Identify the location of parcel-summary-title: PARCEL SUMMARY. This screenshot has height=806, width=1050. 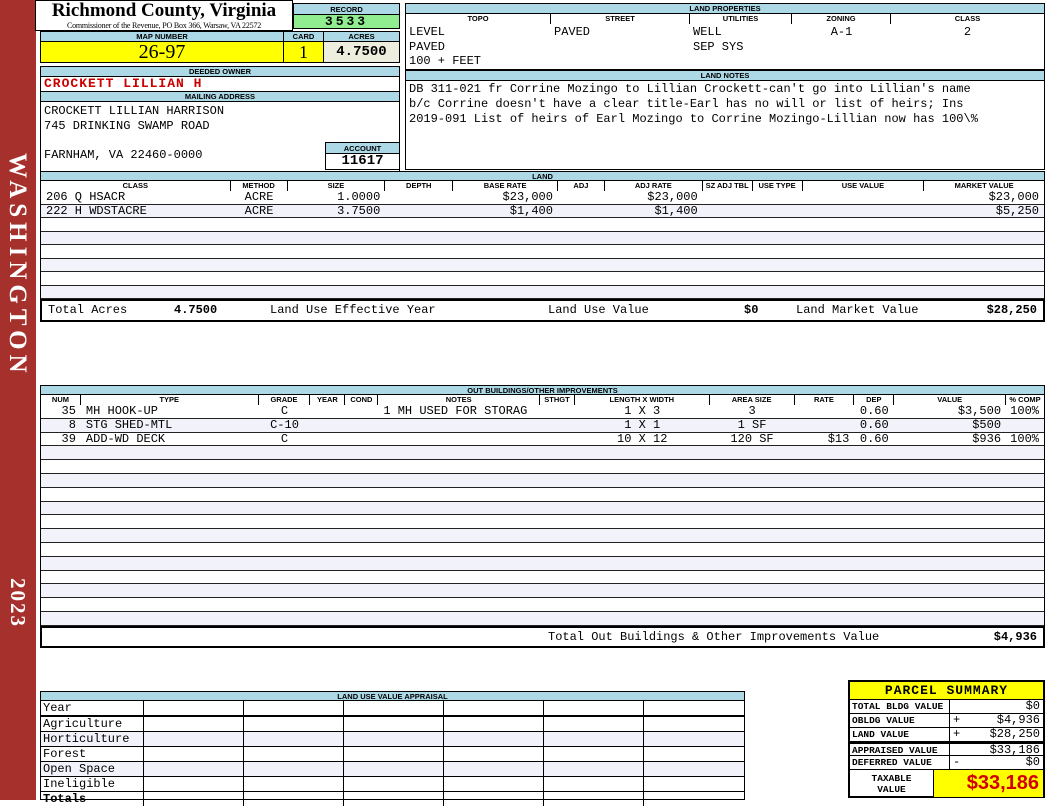
(946, 691).